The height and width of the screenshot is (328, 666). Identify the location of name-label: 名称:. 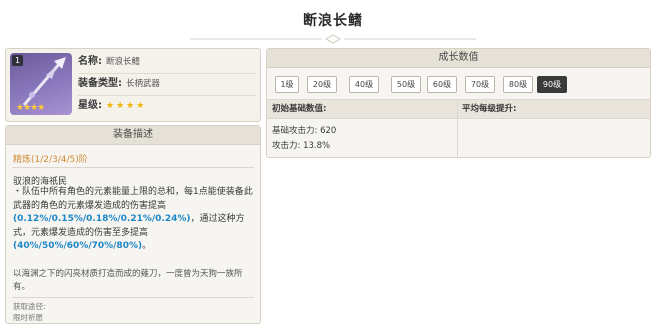
(90, 61).